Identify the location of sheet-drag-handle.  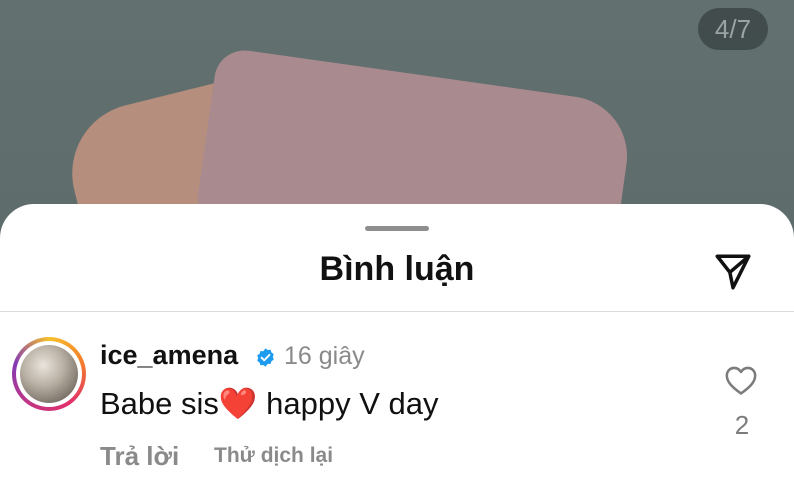
(397, 228).